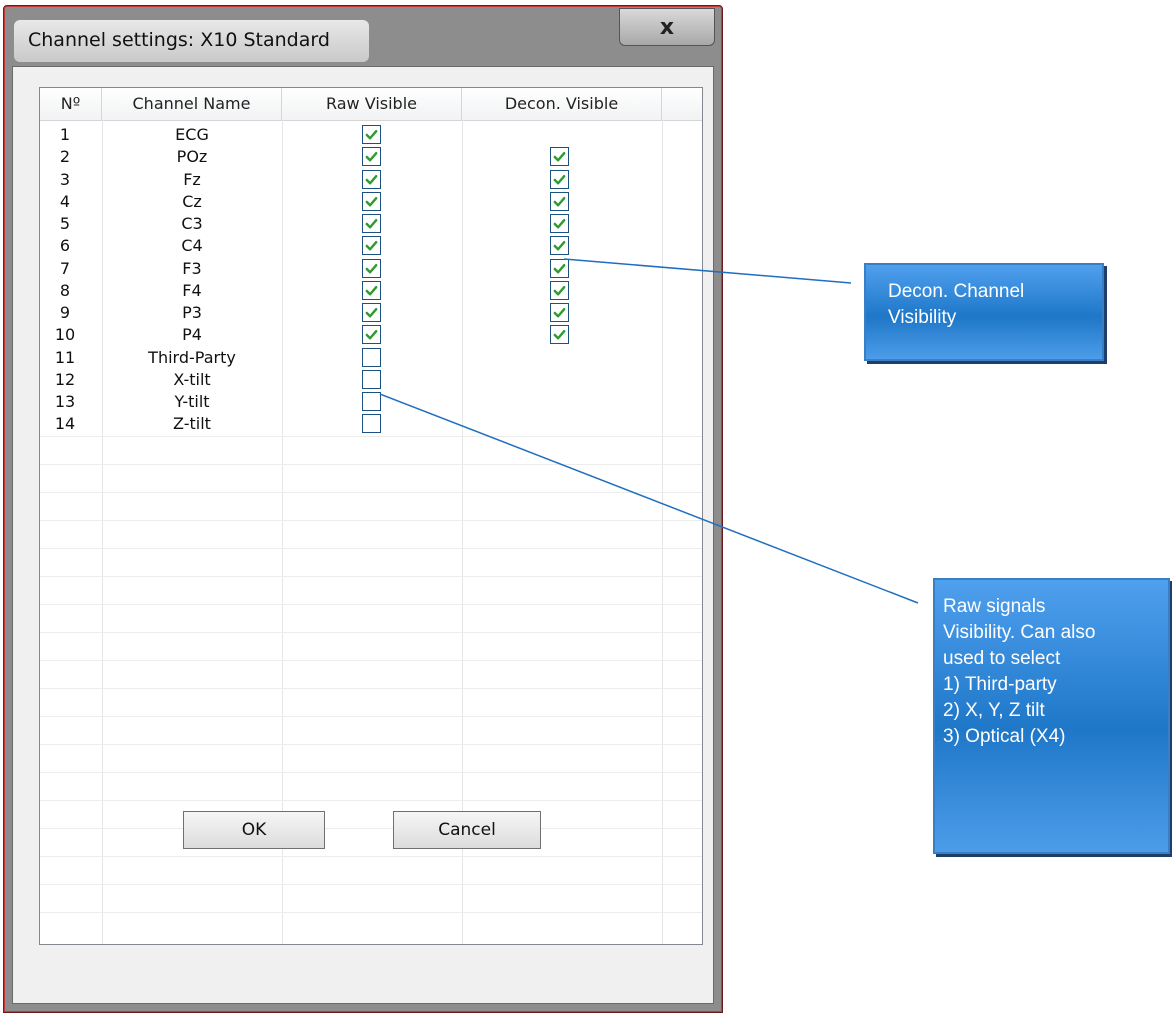 This screenshot has width=1172, height=1015. Describe the element at coordinates (649, 498) in the screenshot. I see `raw-leader-line` at that location.